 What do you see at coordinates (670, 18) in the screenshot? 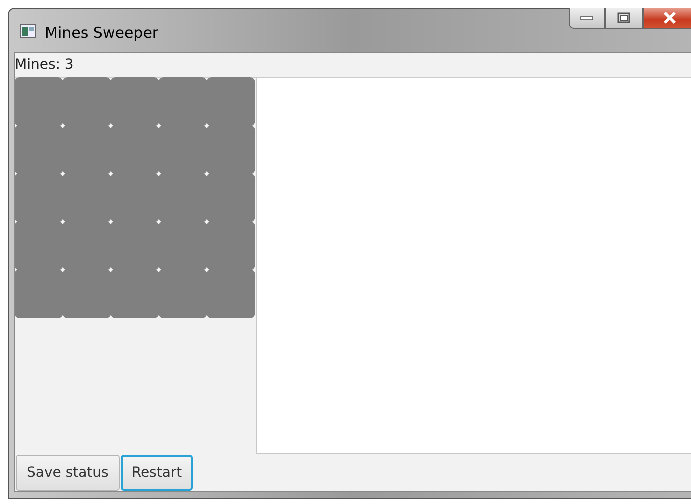
I see `close-icon` at bounding box center [670, 18].